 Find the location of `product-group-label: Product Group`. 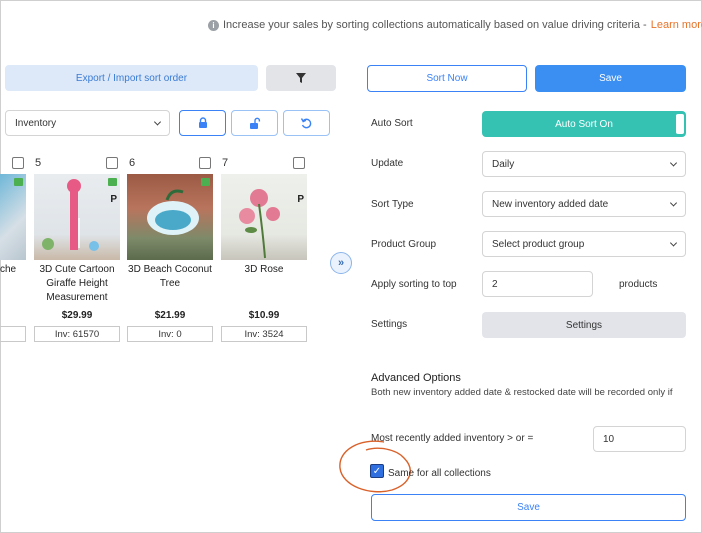

product-group-label: Product Group is located at coordinates (404, 244).